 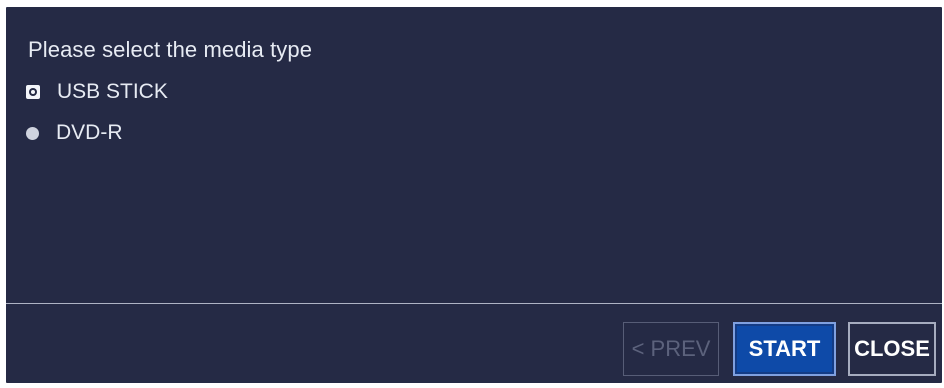 I want to click on option-label: USB STICK, so click(x=112, y=91).